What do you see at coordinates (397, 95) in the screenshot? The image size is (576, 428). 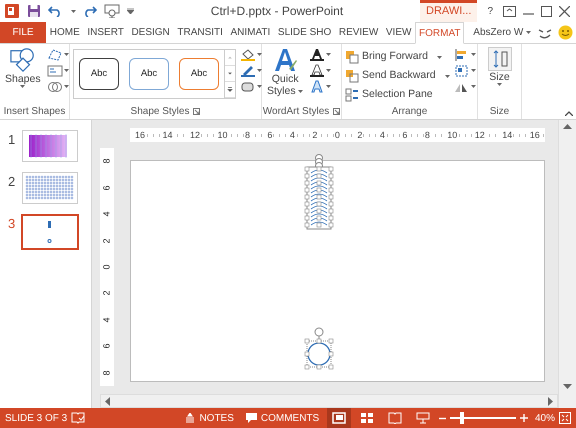 I see `arrange-command: Selection Pane` at bounding box center [397, 95].